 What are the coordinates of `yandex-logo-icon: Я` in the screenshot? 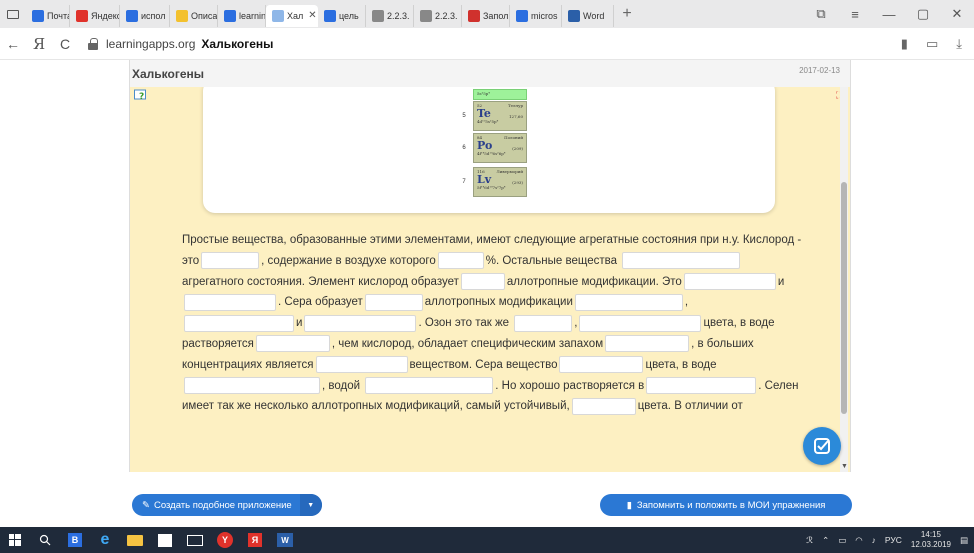 It's located at (39, 44).